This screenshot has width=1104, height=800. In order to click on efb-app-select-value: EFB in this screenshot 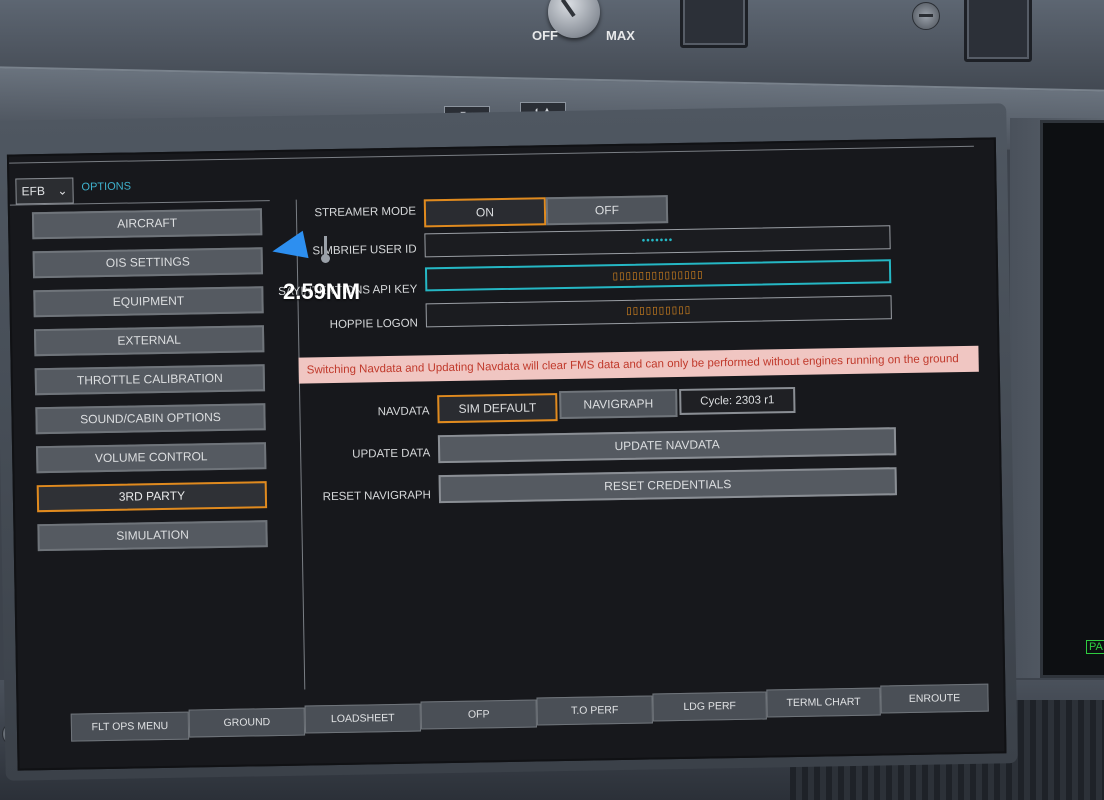, I will do `click(33, 191)`.